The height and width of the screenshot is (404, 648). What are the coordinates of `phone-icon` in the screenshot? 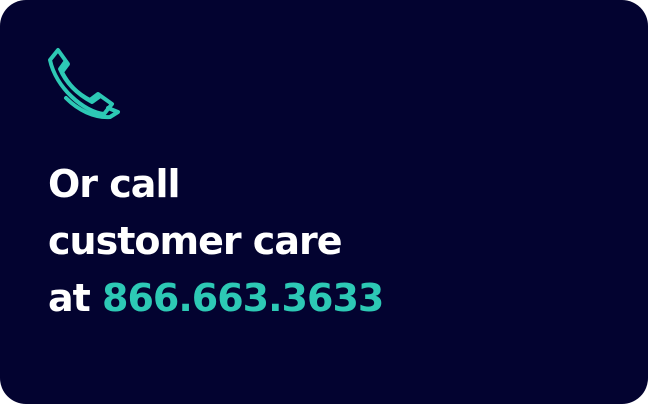 It's located at (84, 82).